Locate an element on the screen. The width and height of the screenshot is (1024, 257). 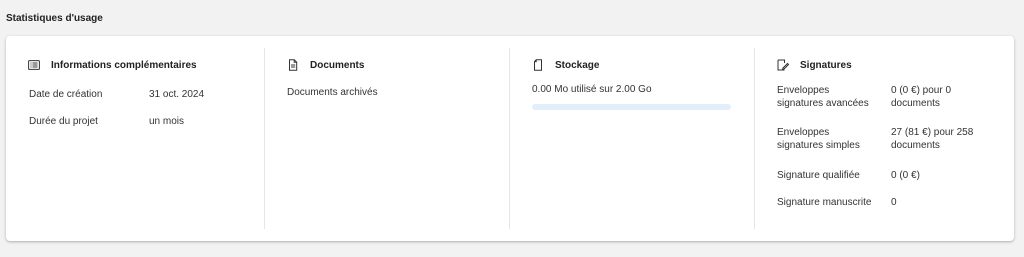
info-title: Informations complémentaires is located at coordinates (124, 65).